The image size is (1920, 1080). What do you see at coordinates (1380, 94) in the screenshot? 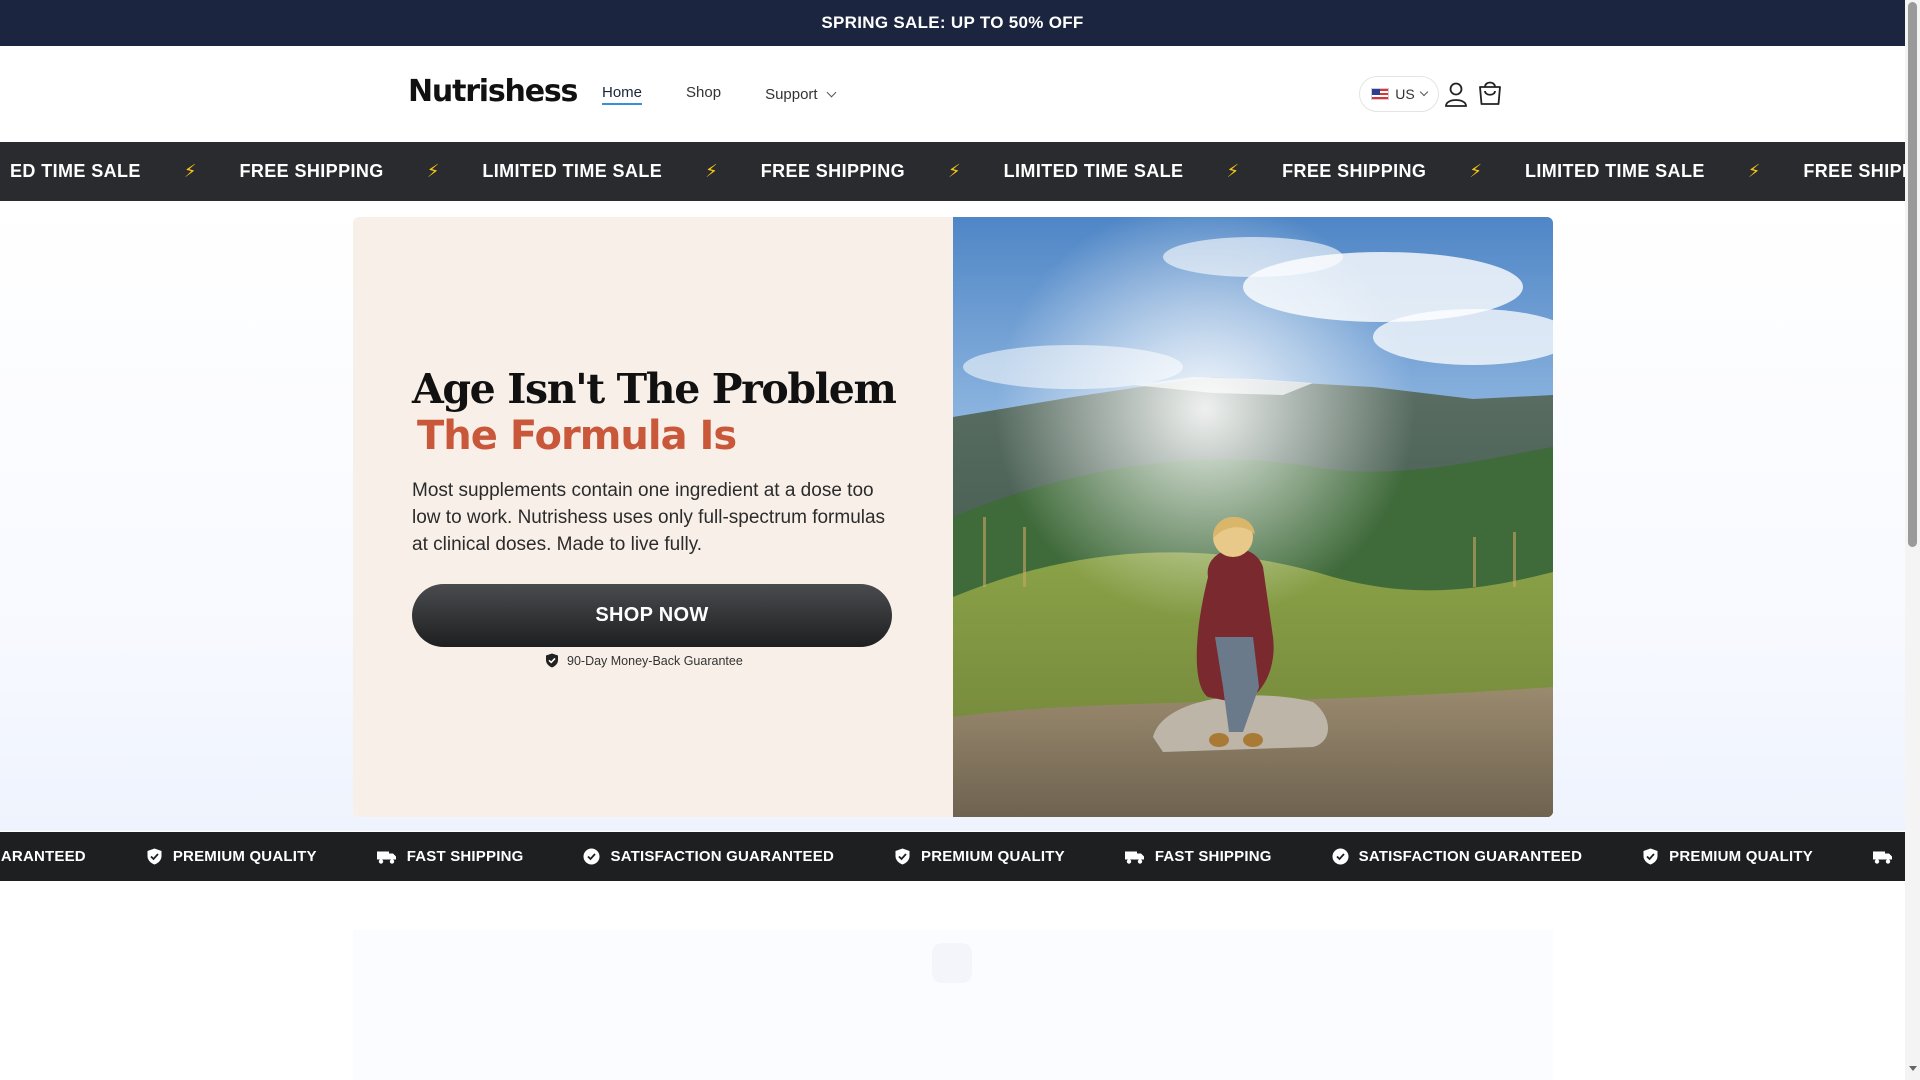
I see `us-flag-icon` at bounding box center [1380, 94].